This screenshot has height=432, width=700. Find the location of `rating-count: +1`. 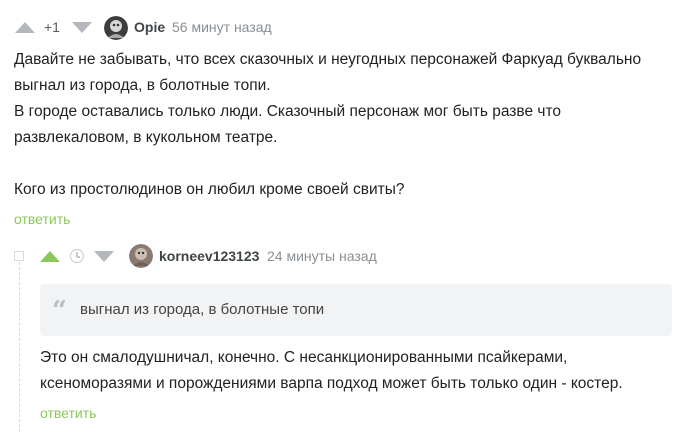

rating-count: +1 is located at coordinates (52, 27).